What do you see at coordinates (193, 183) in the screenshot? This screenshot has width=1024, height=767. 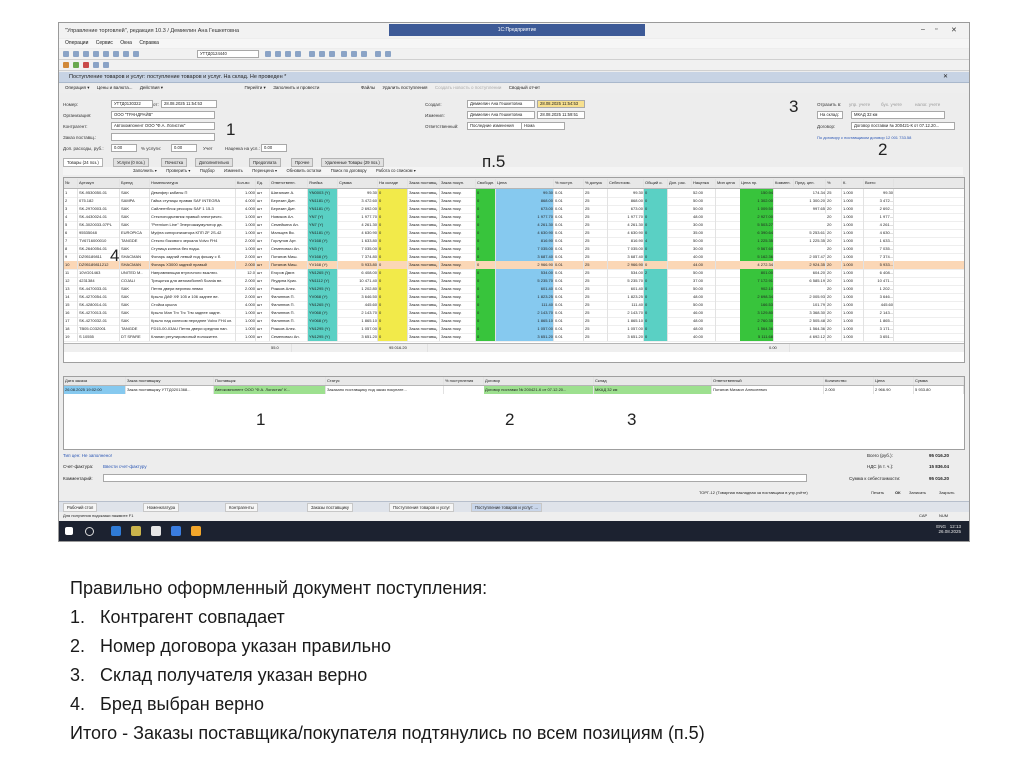 I see `column-header: Номенклатура` at bounding box center [193, 183].